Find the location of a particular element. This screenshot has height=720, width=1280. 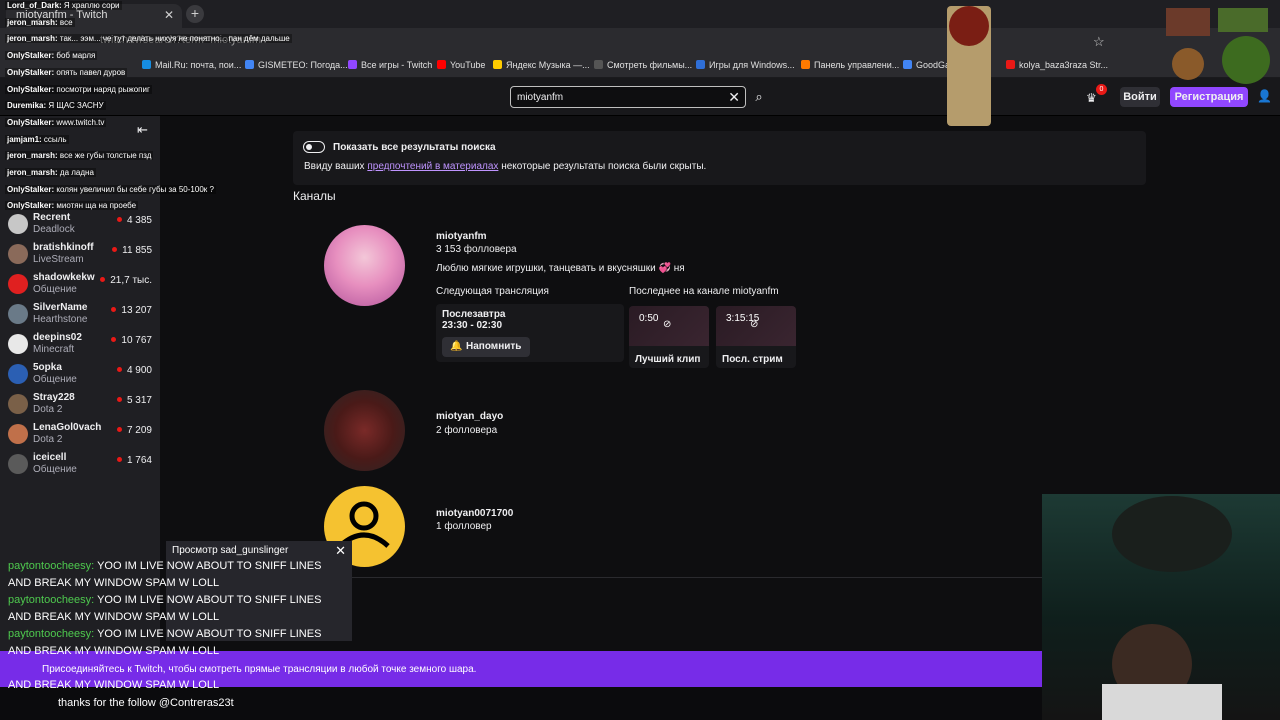

channel-name: Recrent is located at coordinates (52, 217).